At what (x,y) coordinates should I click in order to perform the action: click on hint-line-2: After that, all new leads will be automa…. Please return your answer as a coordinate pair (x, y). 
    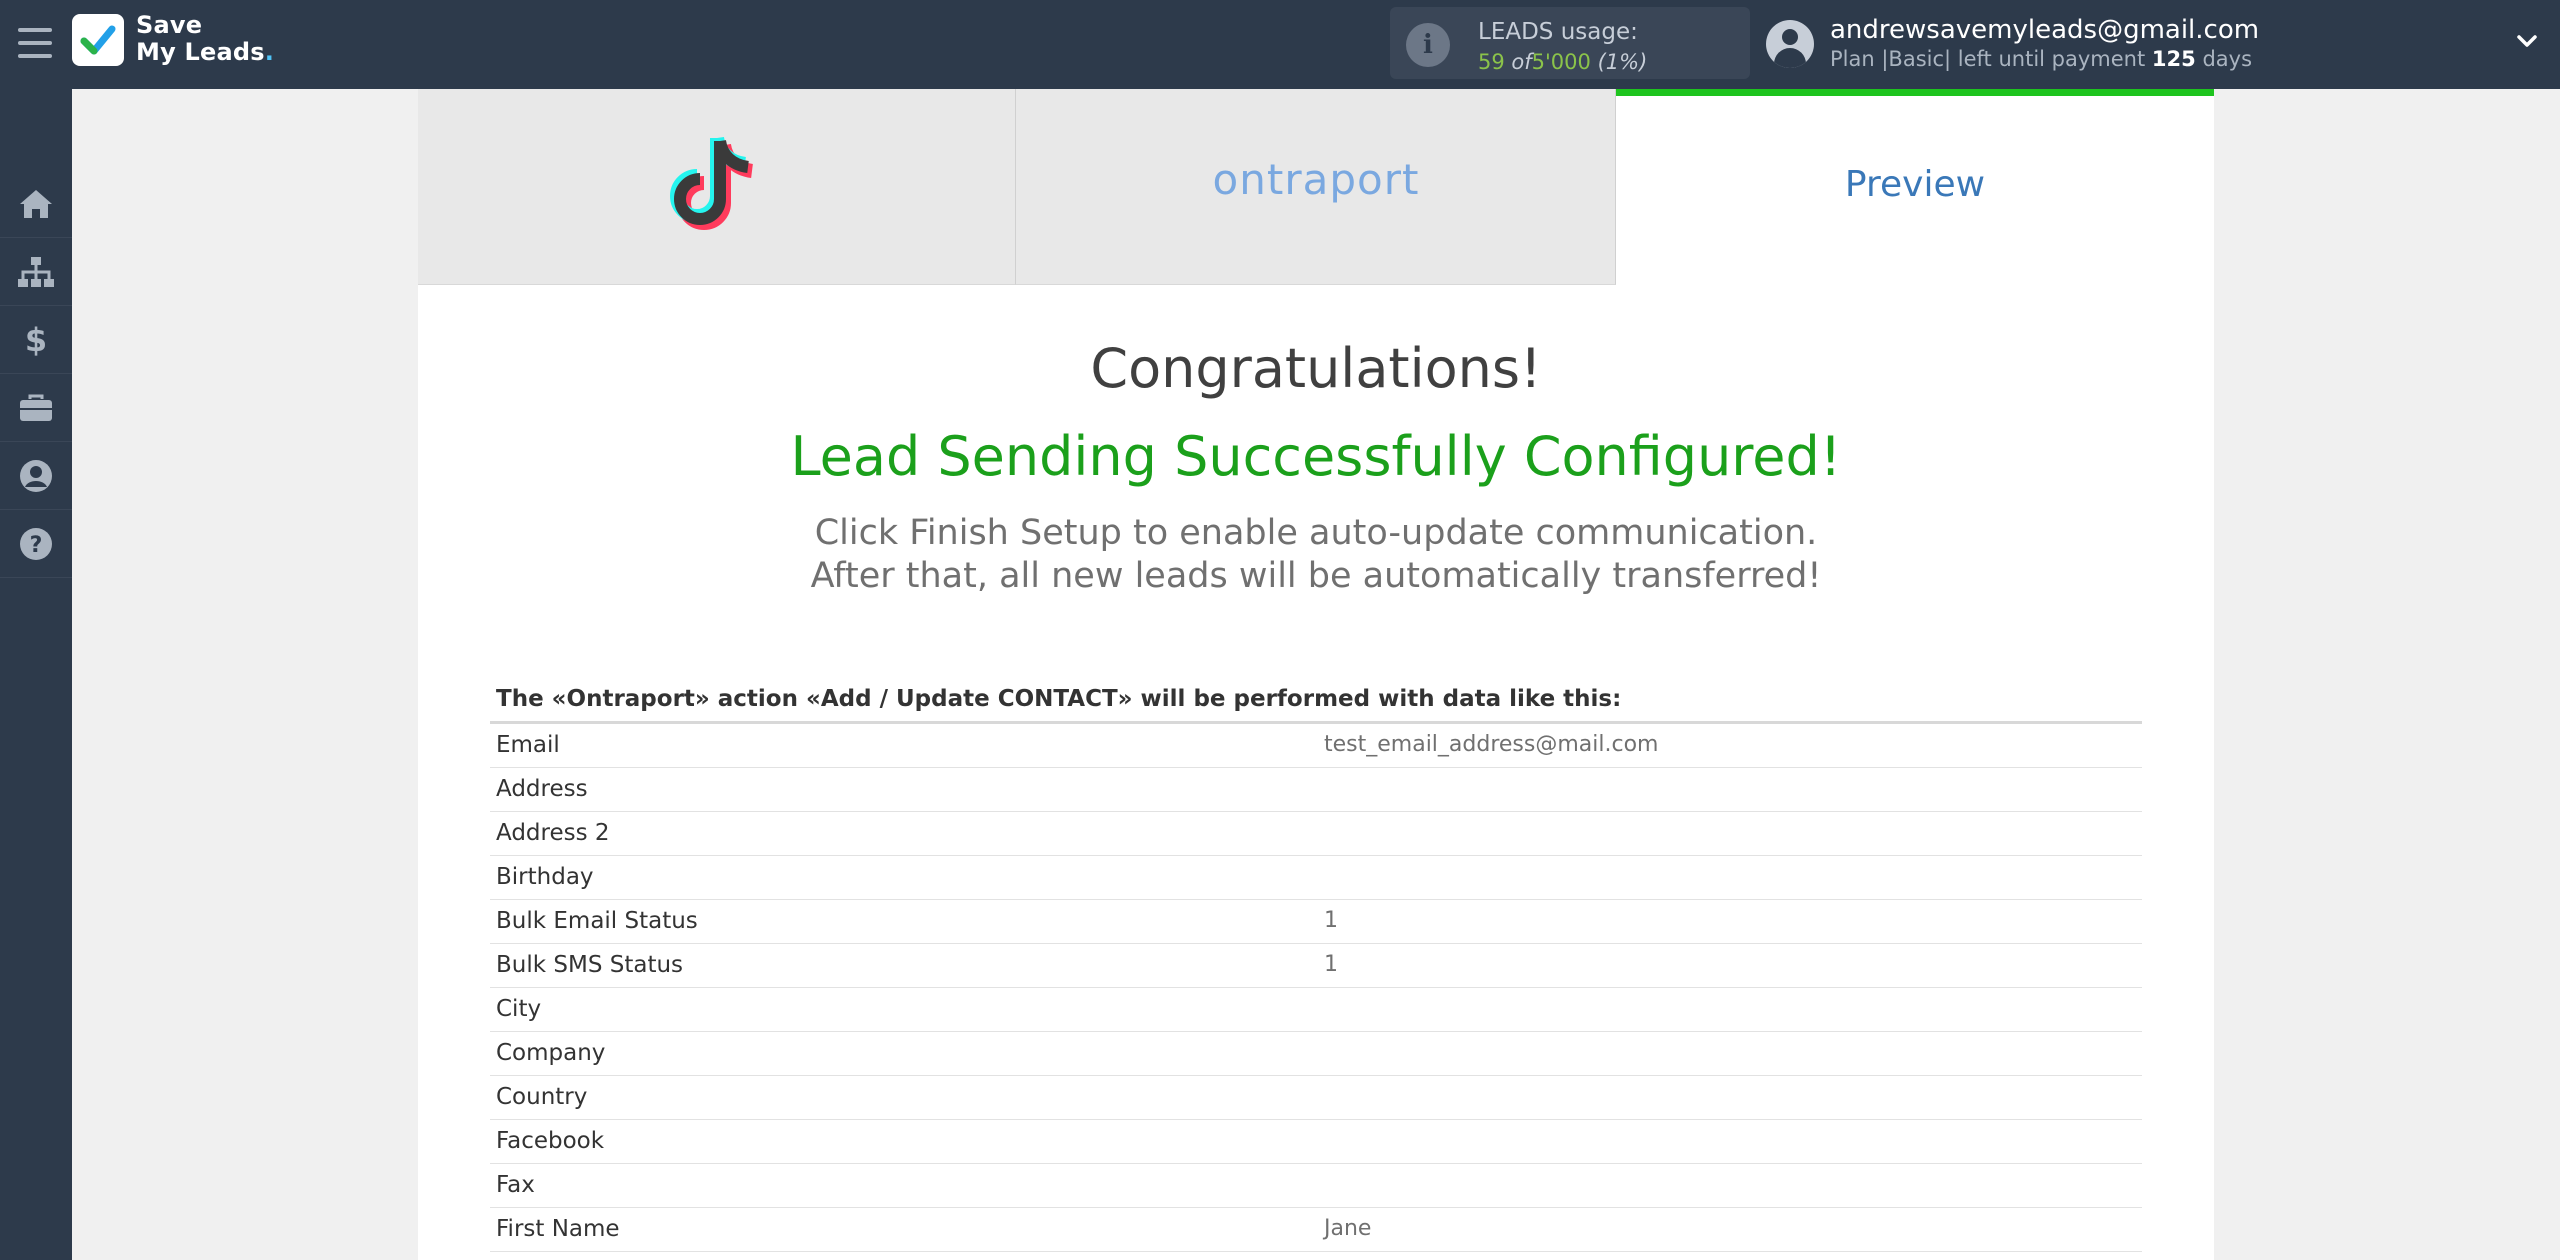
    Looking at the image, I should click on (1316, 576).